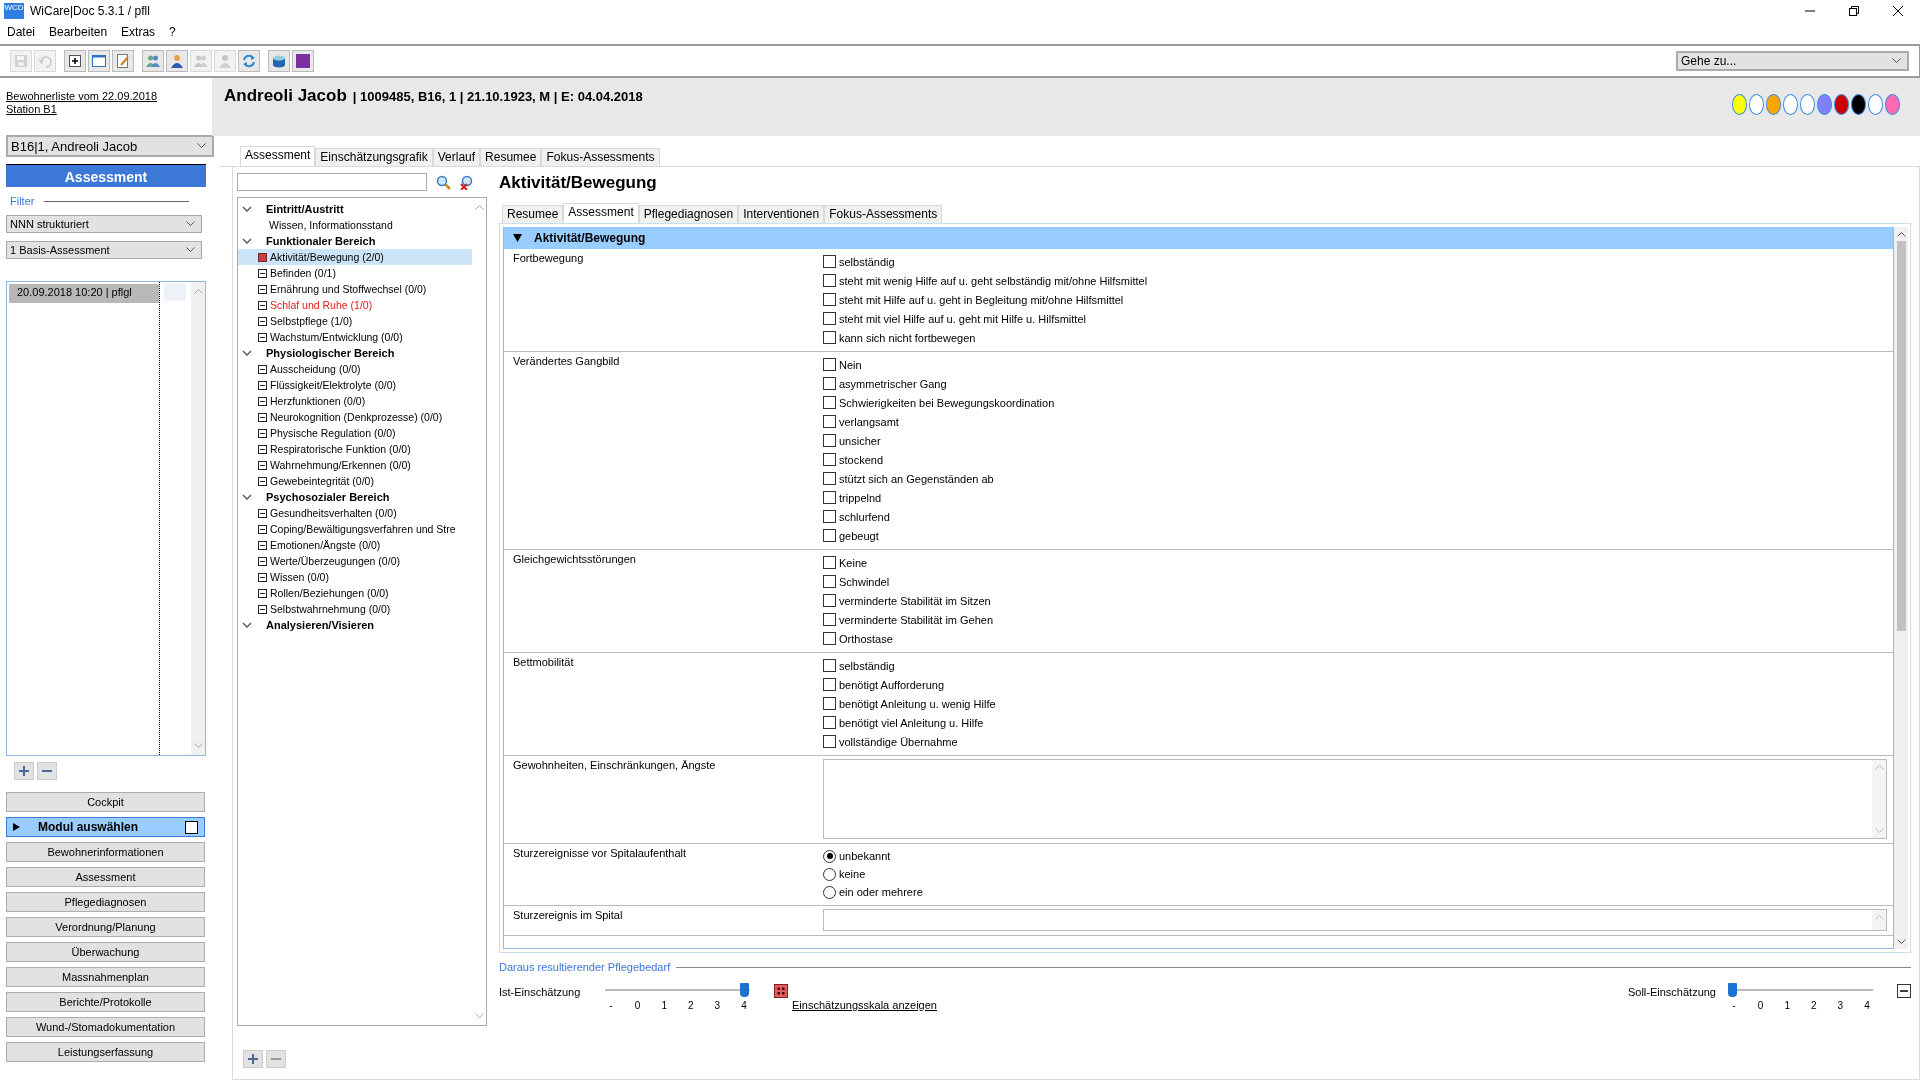 Image resolution: width=1920 pixels, height=1080 pixels. Describe the element at coordinates (105, 927) in the screenshot. I see `nav-button: Verordnung/Planung` at that location.